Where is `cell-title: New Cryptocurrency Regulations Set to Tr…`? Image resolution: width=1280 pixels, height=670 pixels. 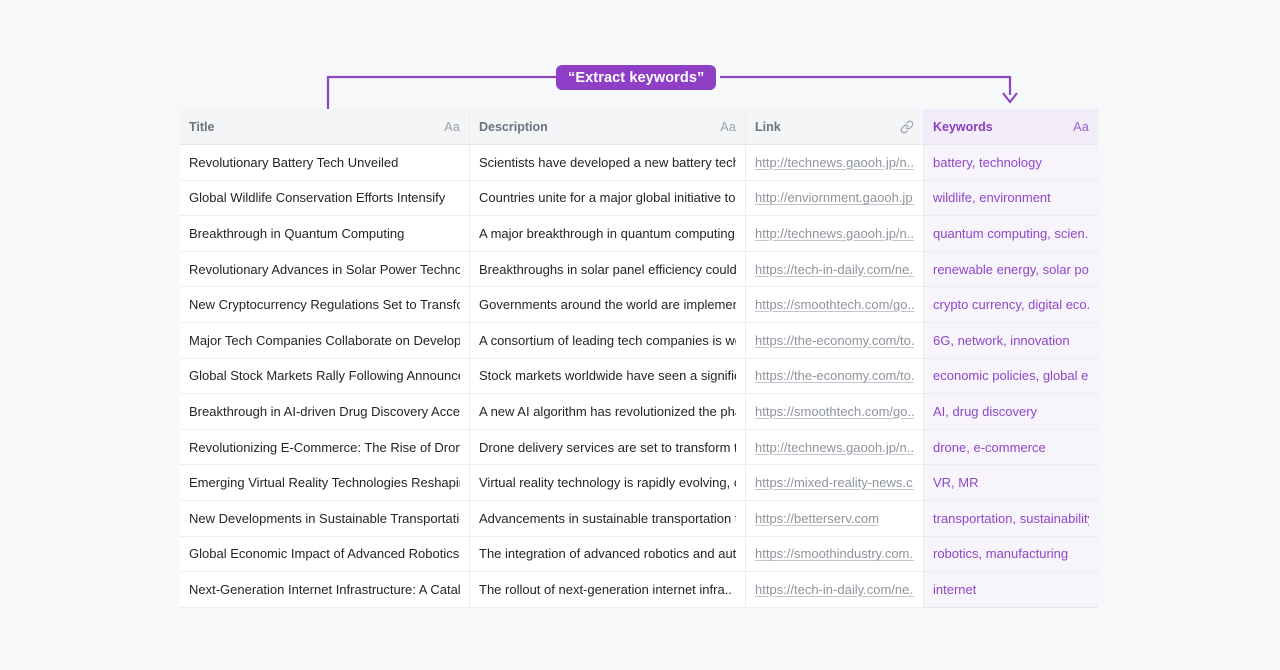 cell-title: New Cryptocurrency Regulations Set to Tr… is located at coordinates (325, 305).